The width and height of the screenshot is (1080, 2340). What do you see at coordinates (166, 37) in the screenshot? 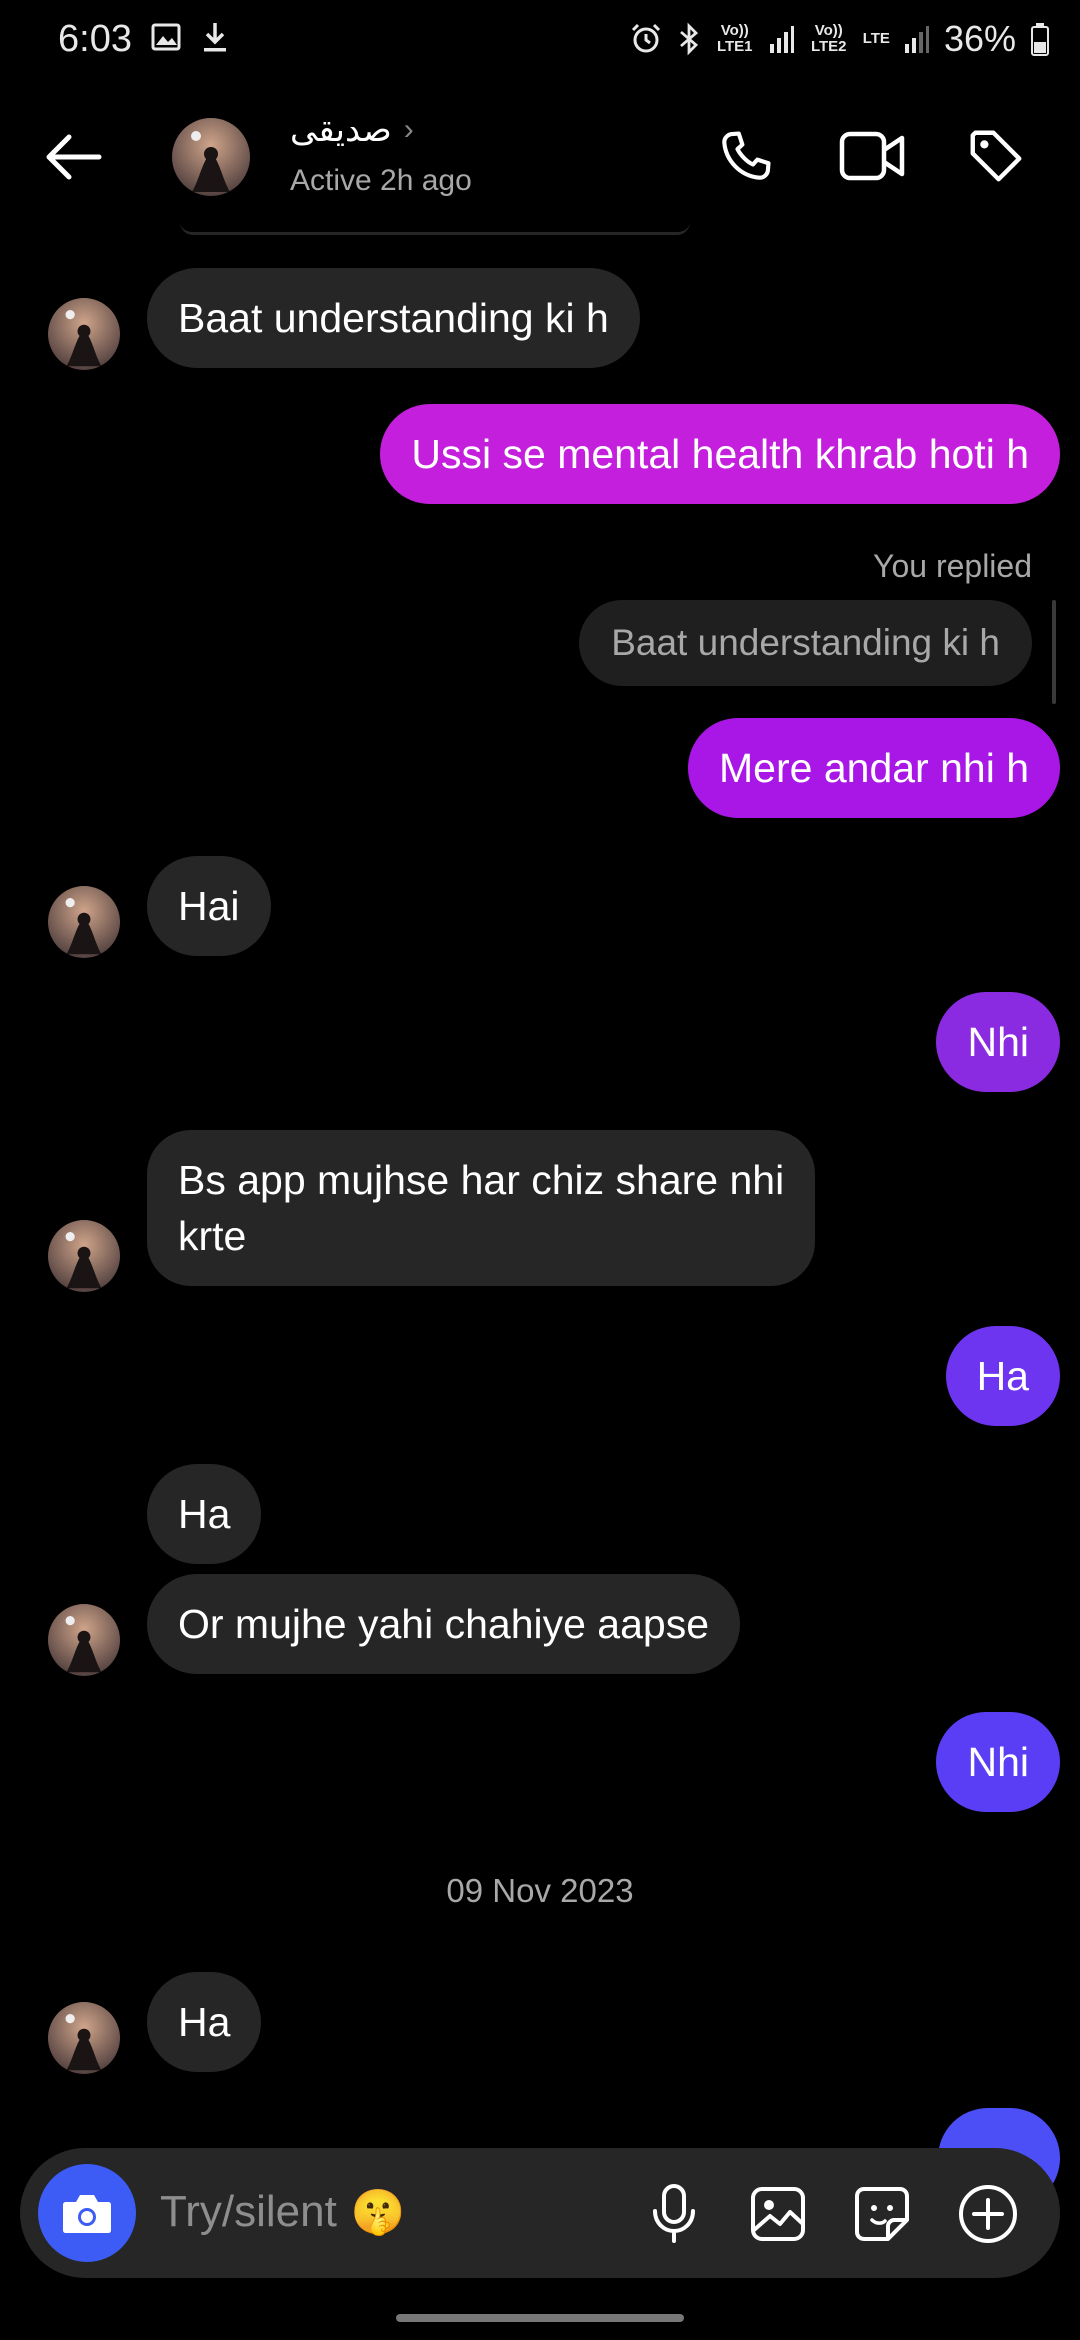
I see `gallery-notification-icon` at bounding box center [166, 37].